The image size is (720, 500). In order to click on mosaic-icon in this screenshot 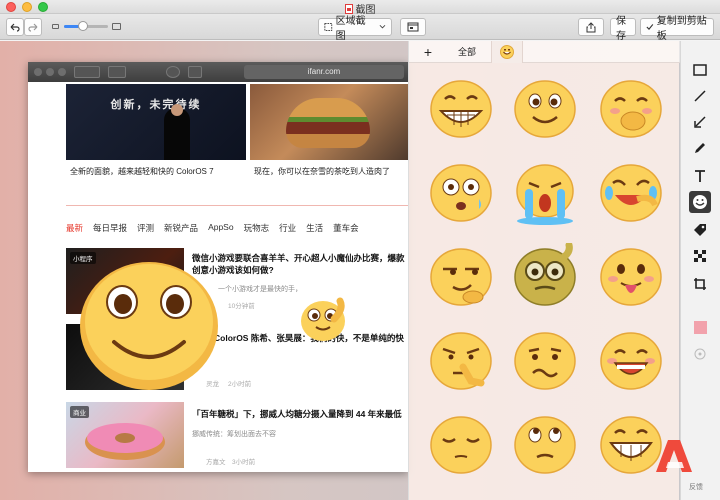, I will do `click(700, 256)`.